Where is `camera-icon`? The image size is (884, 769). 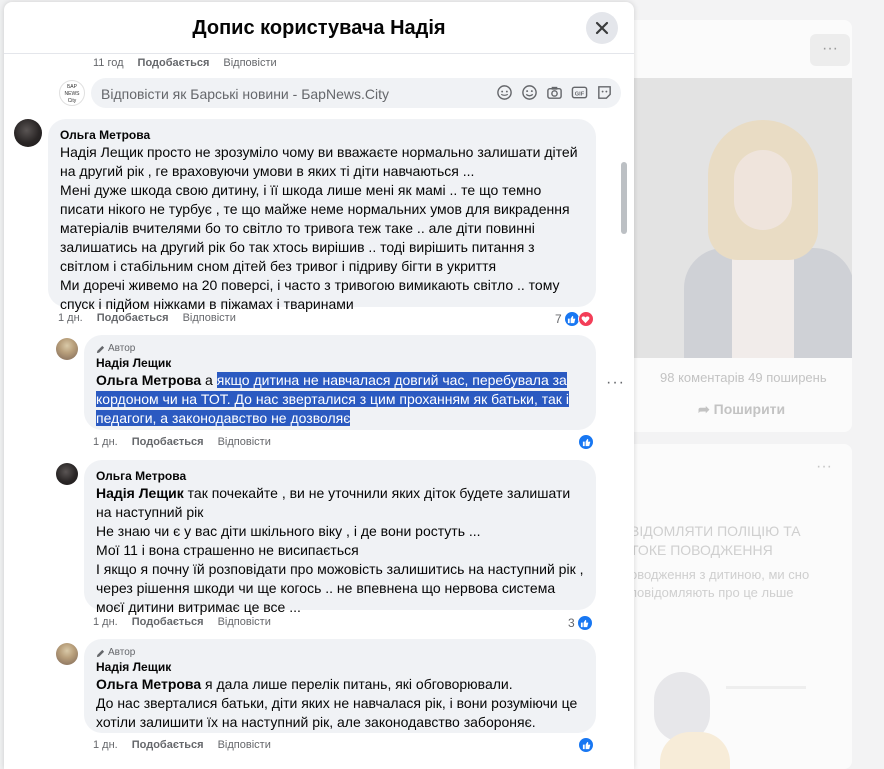 camera-icon is located at coordinates (554, 92).